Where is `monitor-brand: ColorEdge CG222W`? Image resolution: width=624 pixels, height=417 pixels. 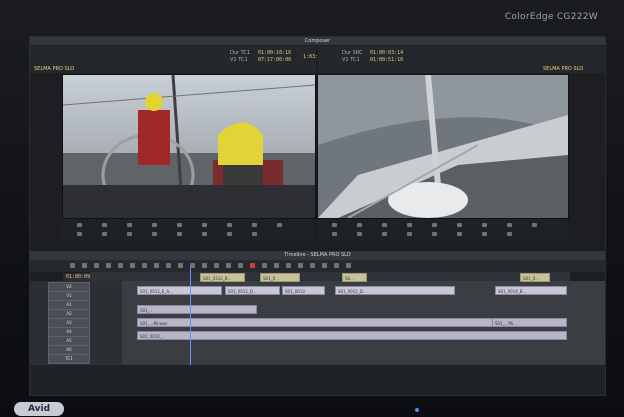 monitor-brand: ColorEdge CG222W is located at coordinates (551, 17).